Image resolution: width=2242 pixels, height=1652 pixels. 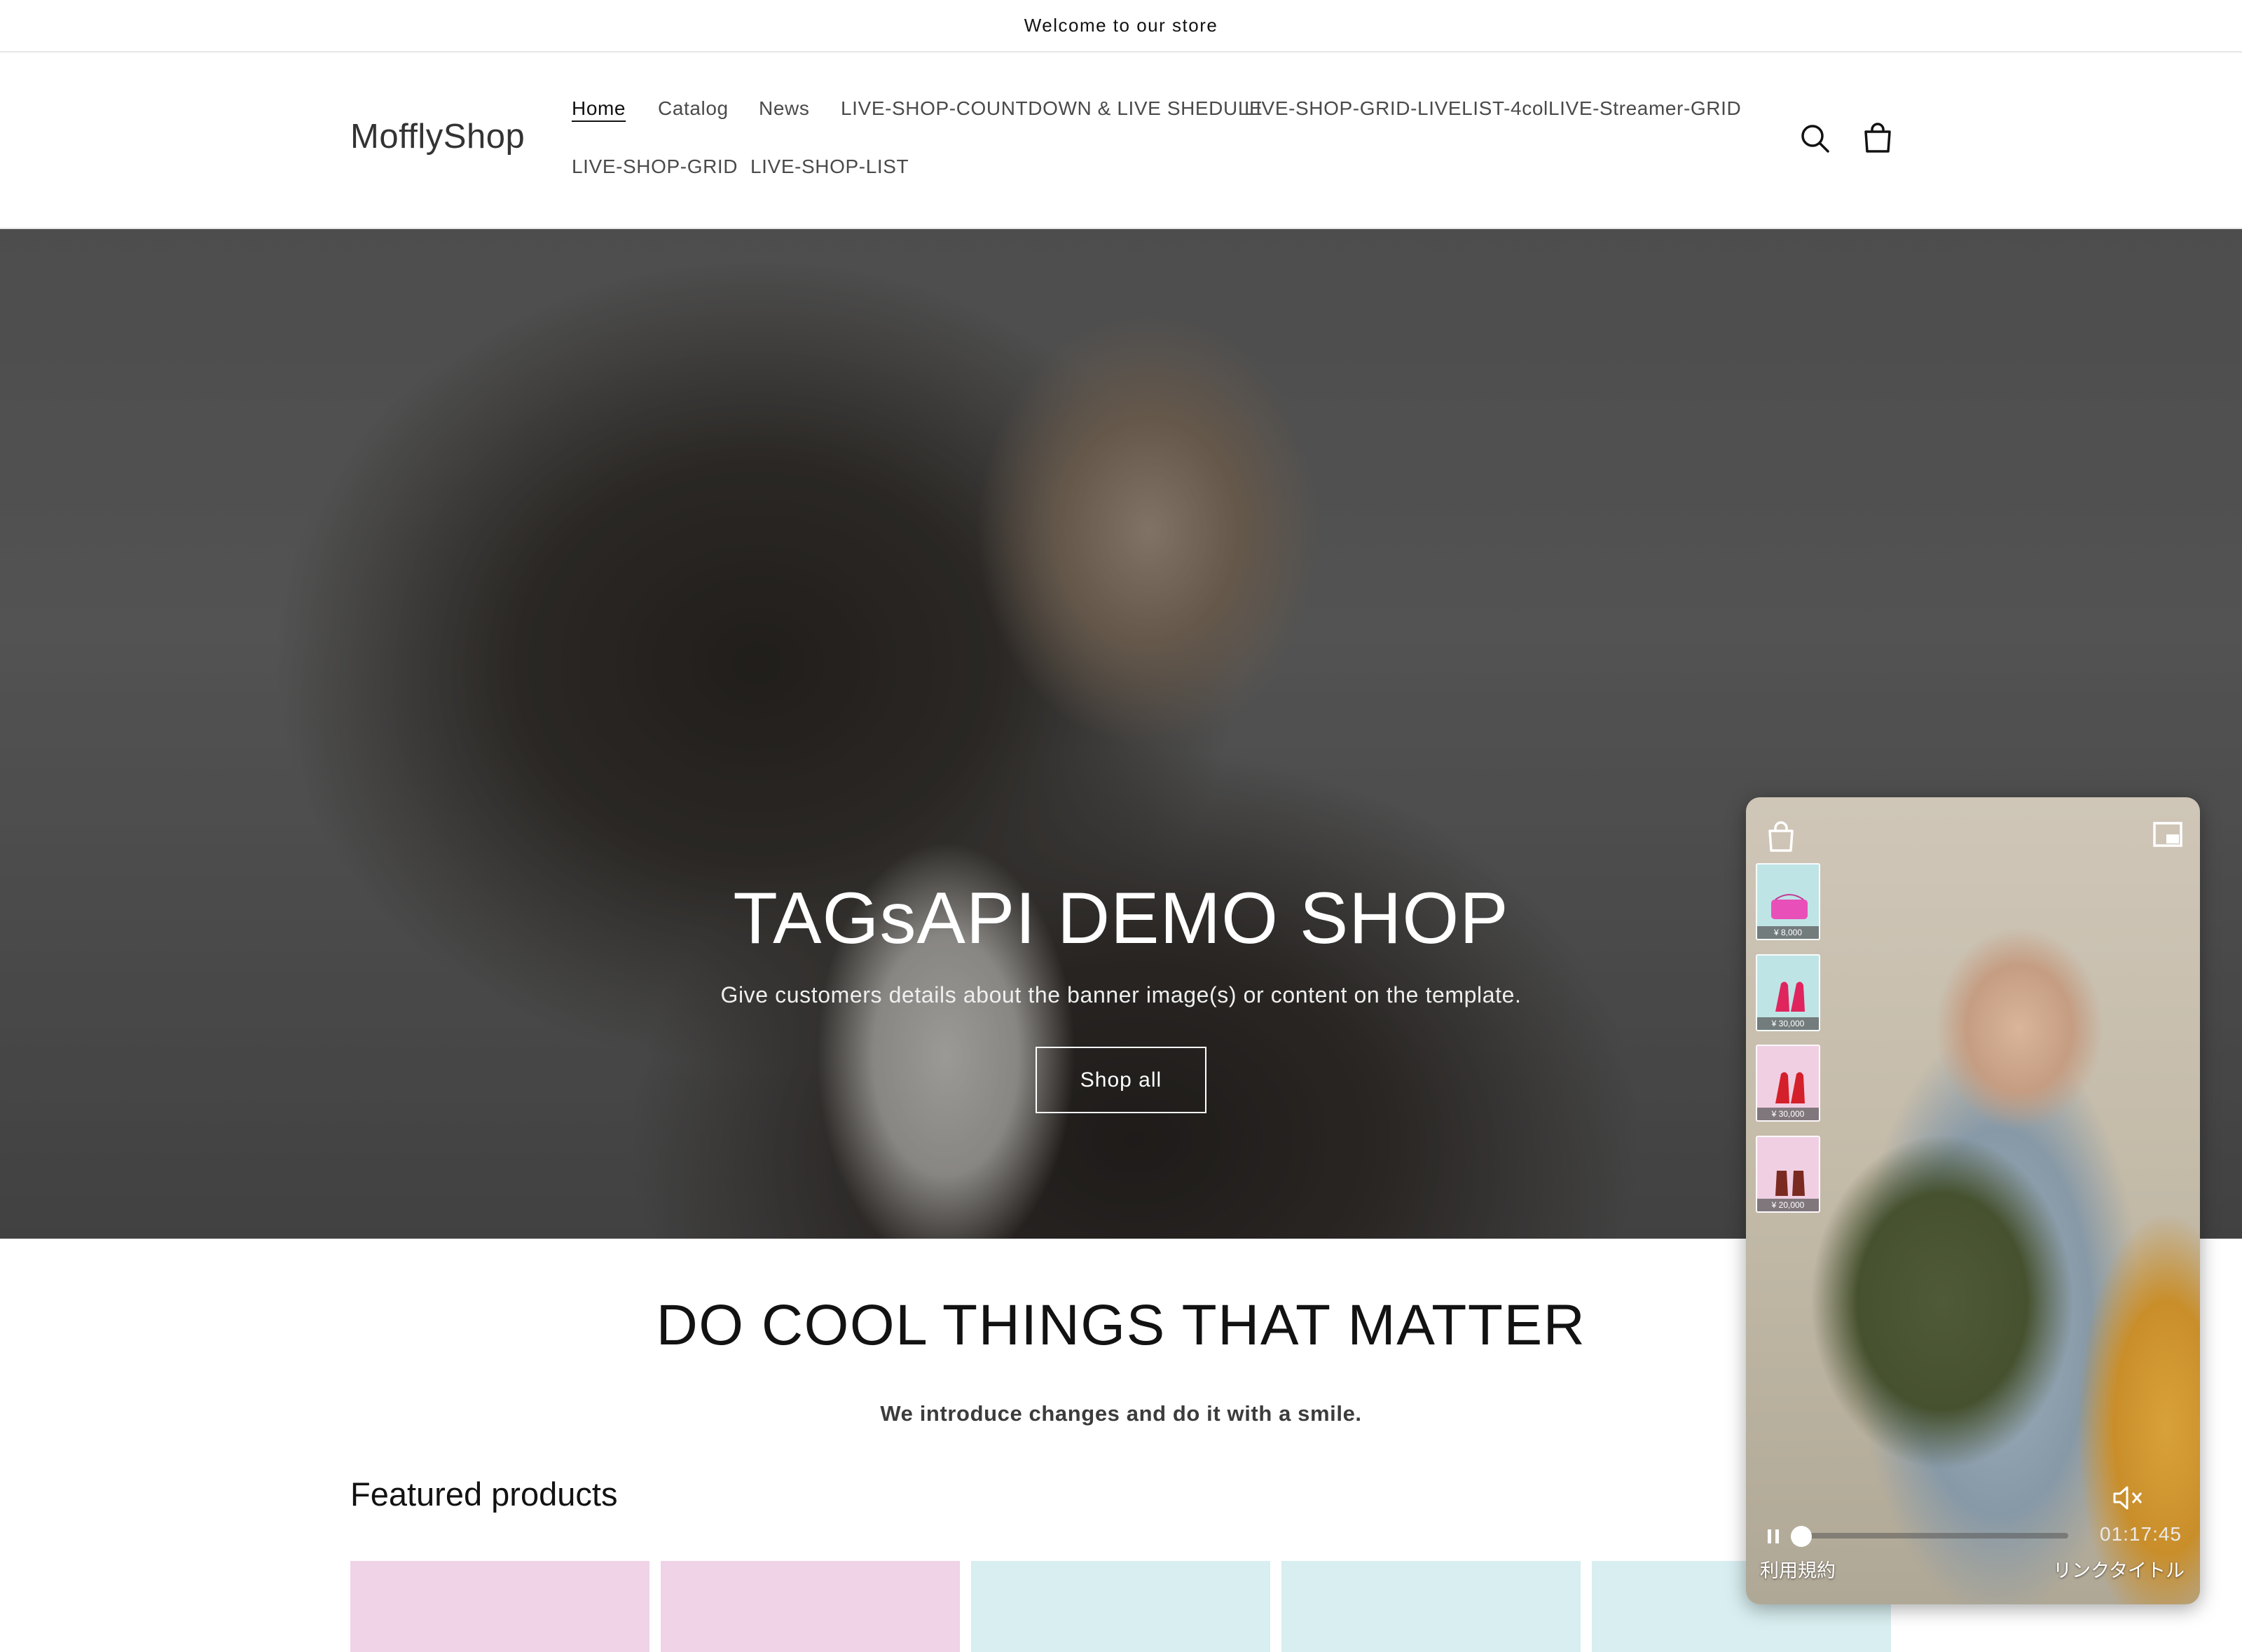 What do you see at coordinates (484, 1494) in the screenshot?
I see `featured-products-title: Featured products` at bounding box center [484, 1494].